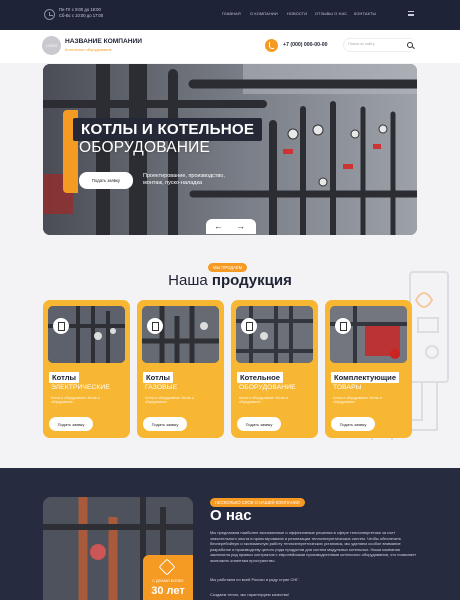 This screenshot has height=600, width=460. Describe the element at coordinates (411, 13) in the screenshot. I see `menu-icon` at that location.